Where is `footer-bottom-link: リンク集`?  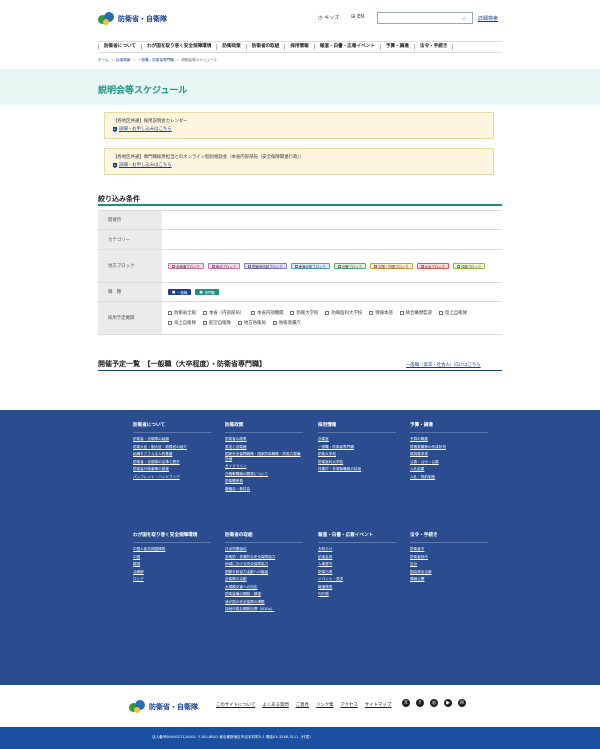
footer-bottom-link: リンク集 is located at coordinates (325, 705).